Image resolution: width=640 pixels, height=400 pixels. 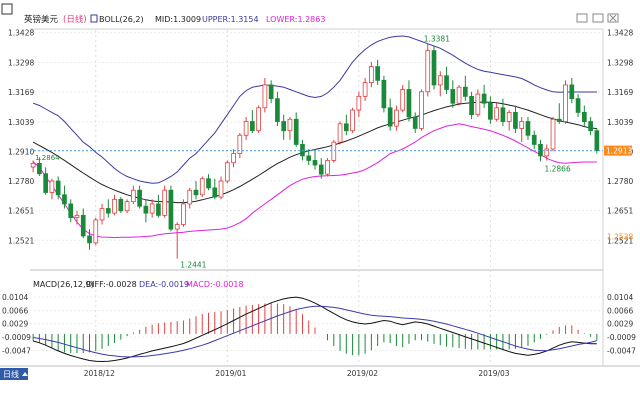 I want to click on macd-tick-right: 0.0066, so click(x=620, y=311).